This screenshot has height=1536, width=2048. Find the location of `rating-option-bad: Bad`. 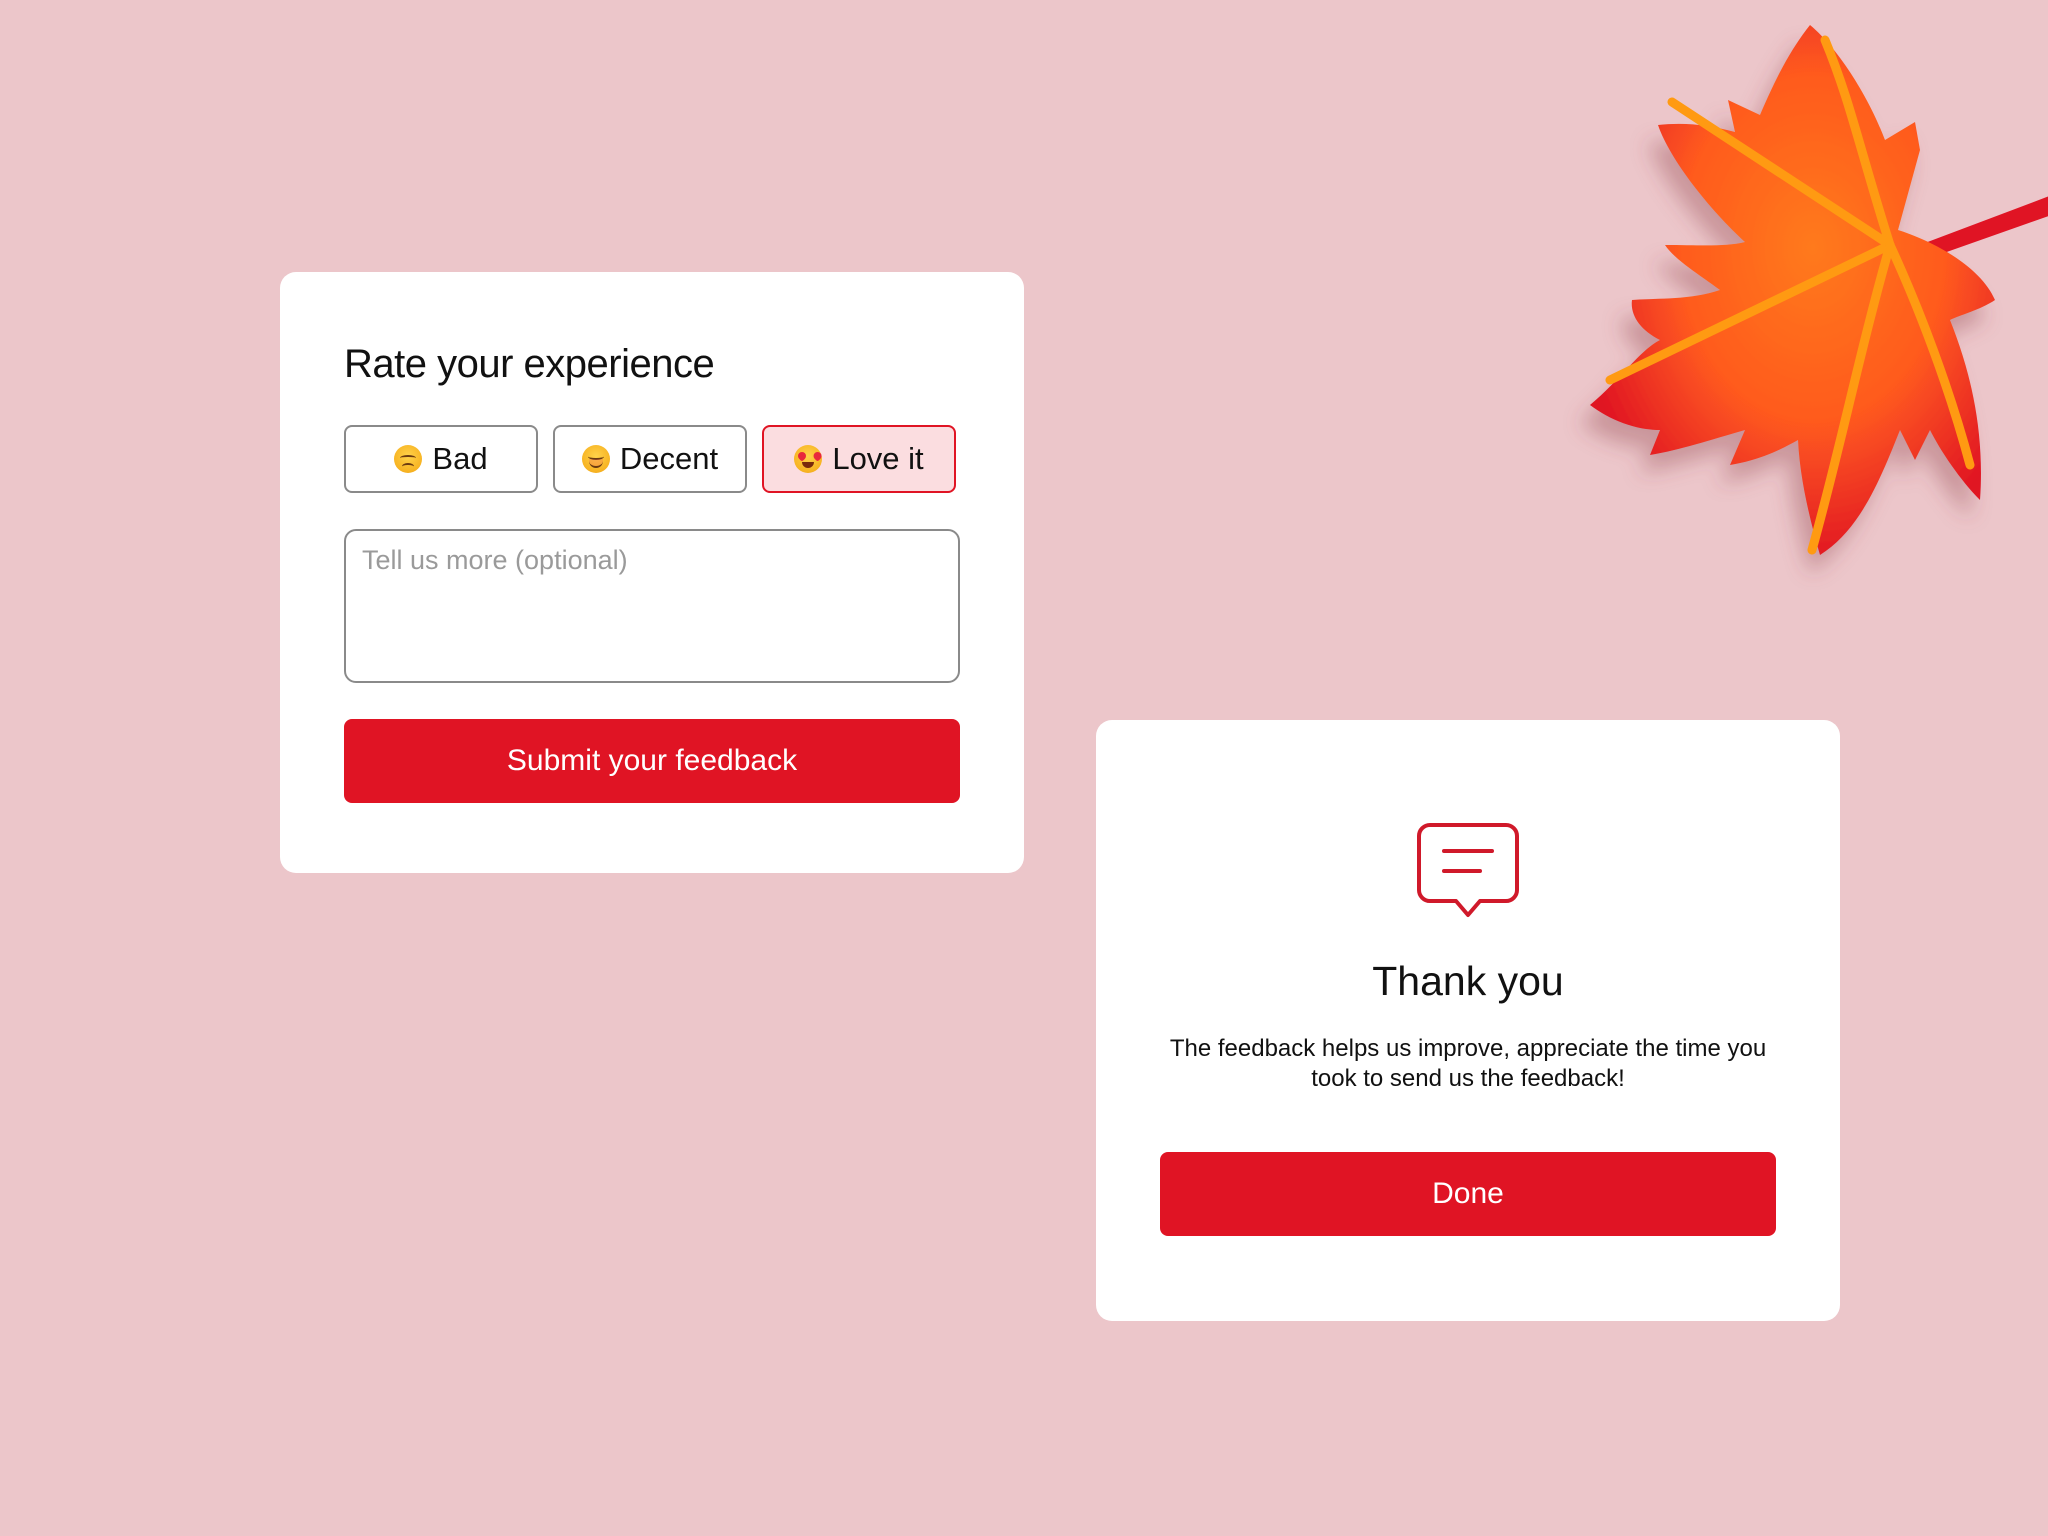

rating-option-bad: Bad is located at coordinates (441, 459).